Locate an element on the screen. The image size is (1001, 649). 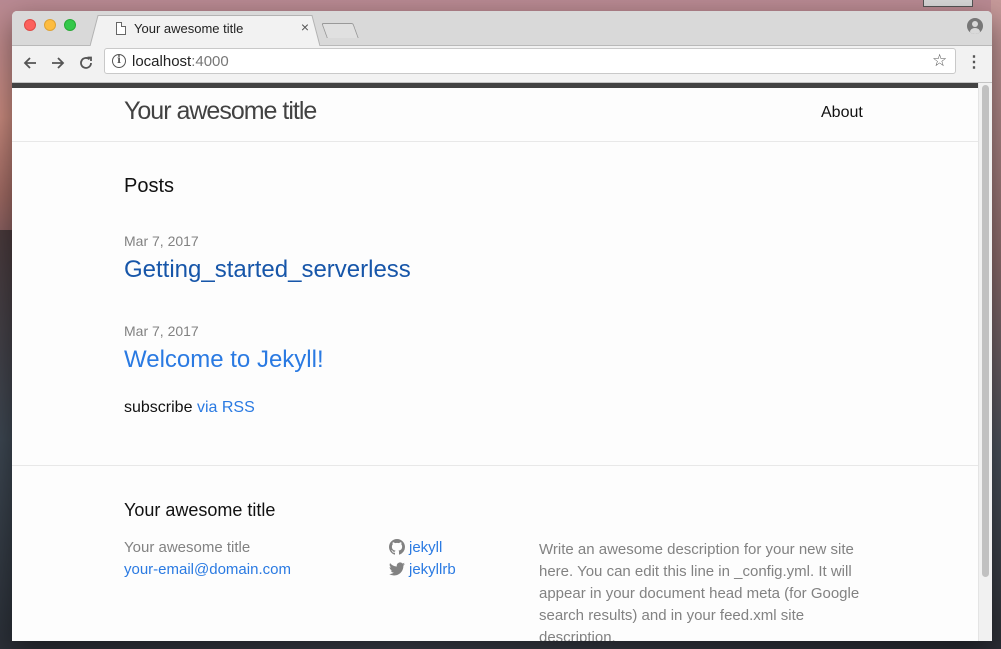
forward-button is located at coordinates (58, 63).